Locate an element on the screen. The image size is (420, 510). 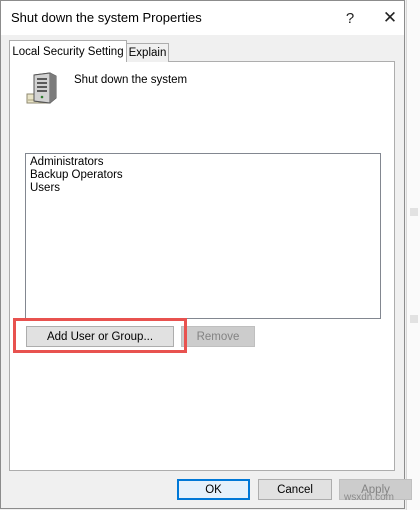
window-title: Shut down the system Properties is located at coordinates (106, 17).